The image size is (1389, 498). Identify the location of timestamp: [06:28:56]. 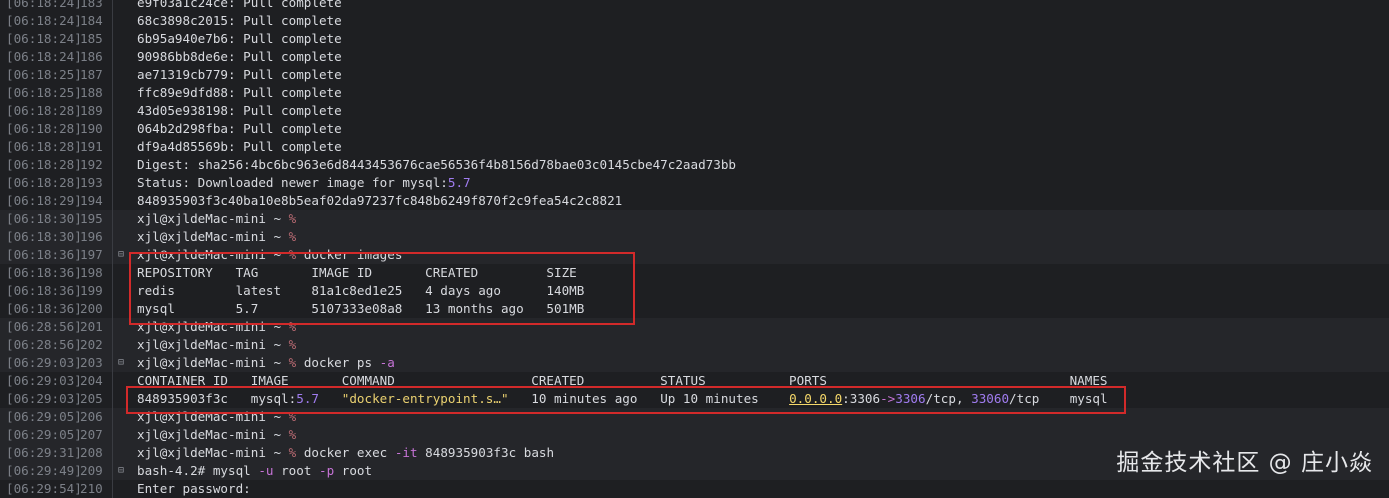
(44, 344).